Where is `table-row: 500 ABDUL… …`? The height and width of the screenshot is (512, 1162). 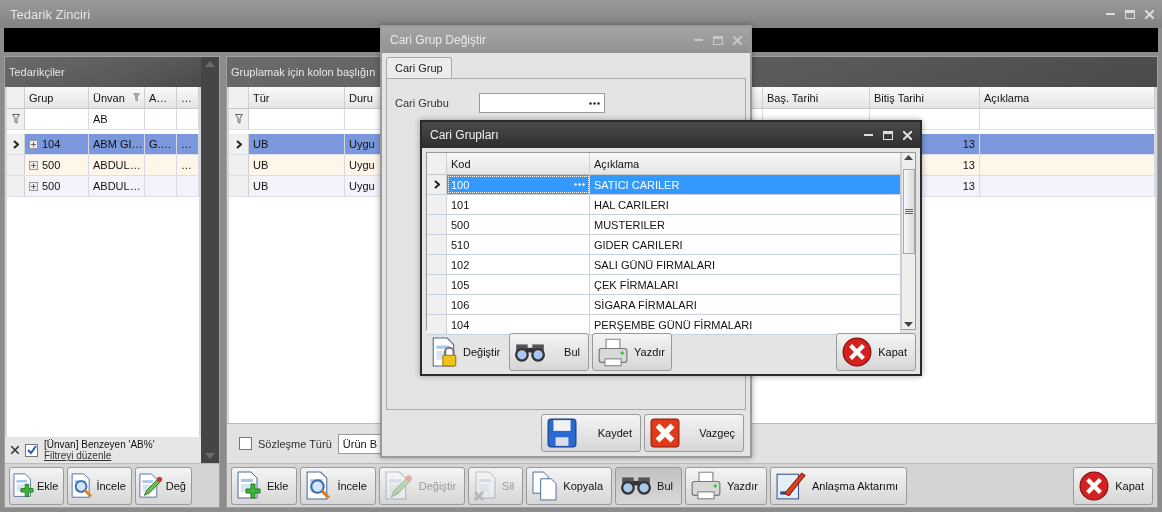
table-row: 500 ABDUL… … is located at coordinates (103, 165).